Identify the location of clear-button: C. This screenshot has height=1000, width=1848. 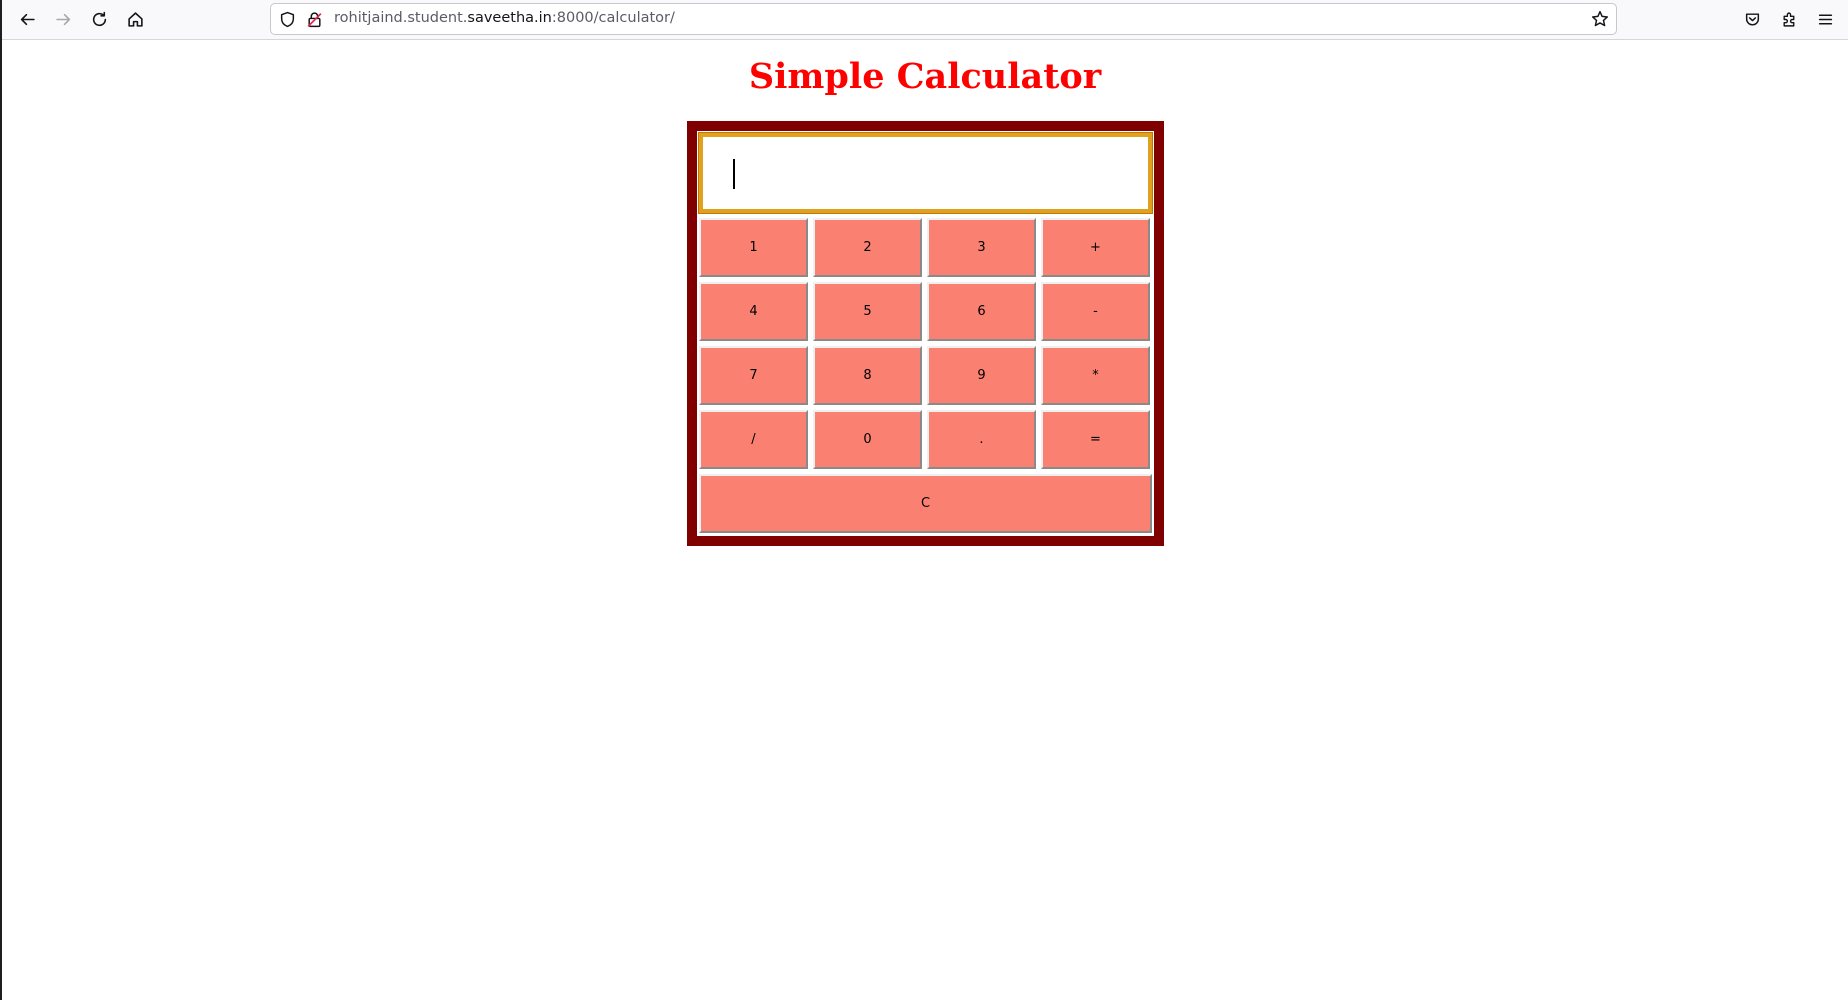
(925, 503).